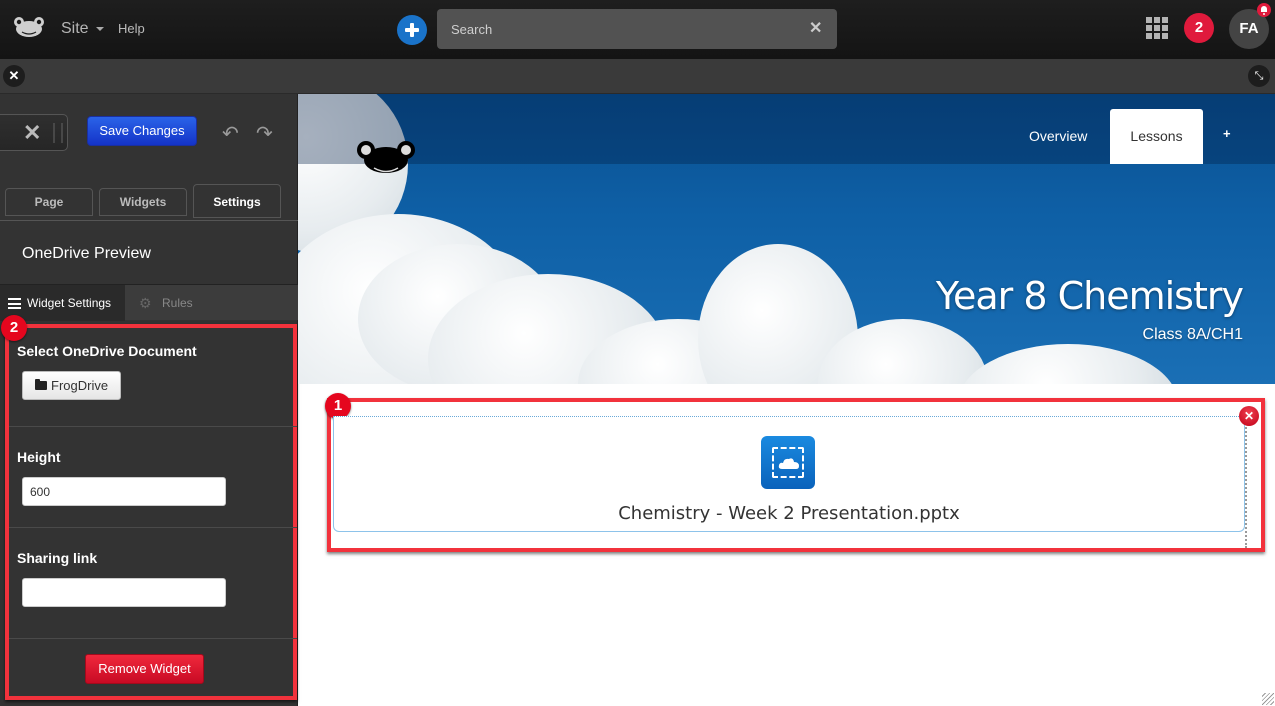  I want to click on remove-widget-button: Remove Widget, so click(144, 669).